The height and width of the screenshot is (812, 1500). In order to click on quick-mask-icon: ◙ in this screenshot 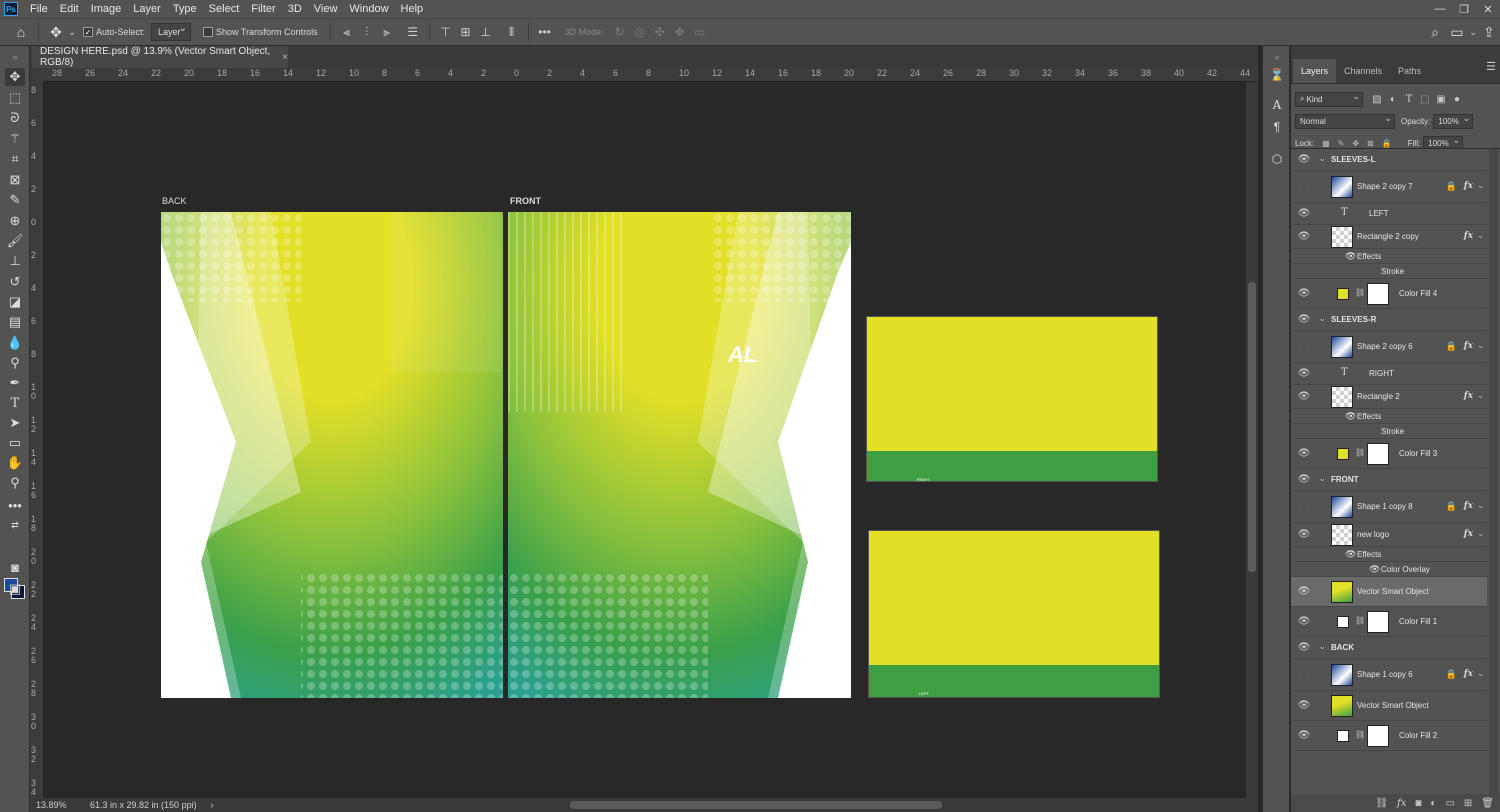, I will do `click(15, 567)`.